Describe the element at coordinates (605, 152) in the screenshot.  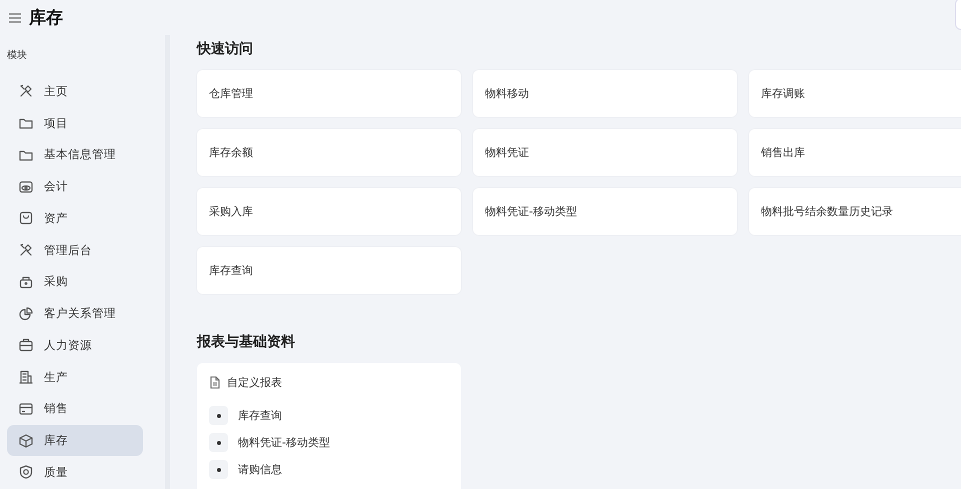
I see `quick-link-card: 物料凭证` at that location.